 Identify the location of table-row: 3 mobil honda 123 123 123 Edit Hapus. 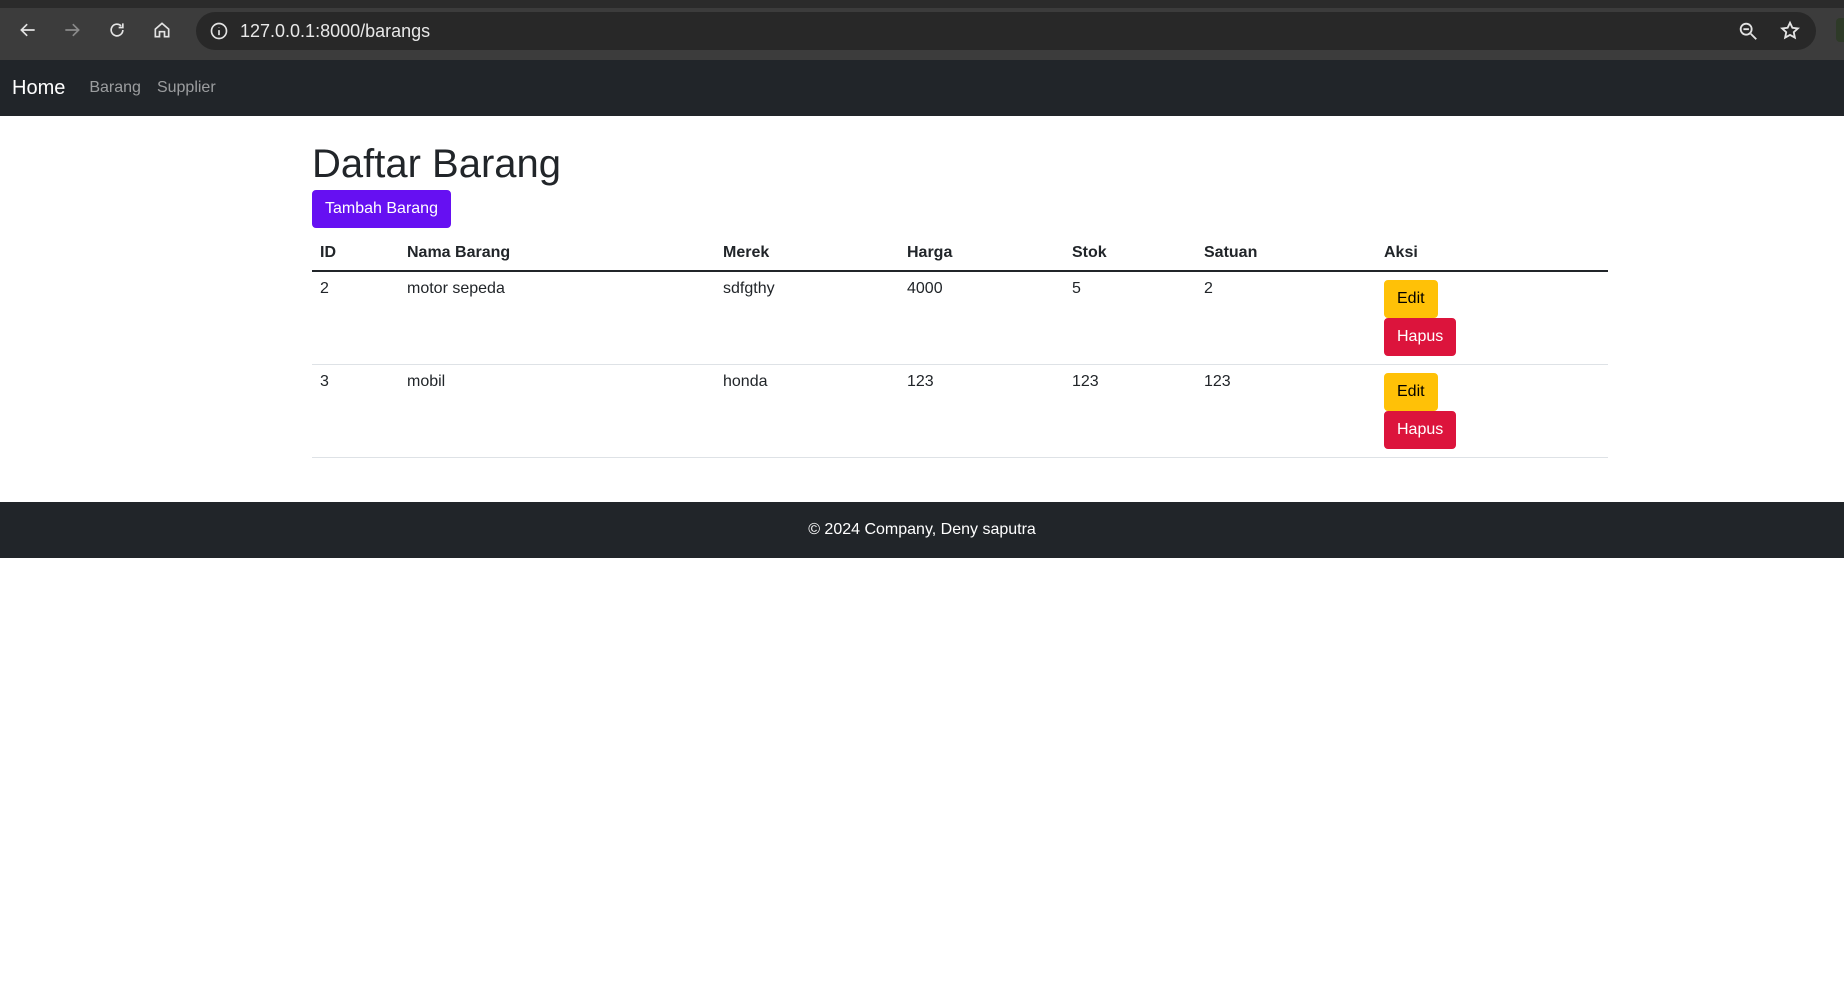
(960, 411).